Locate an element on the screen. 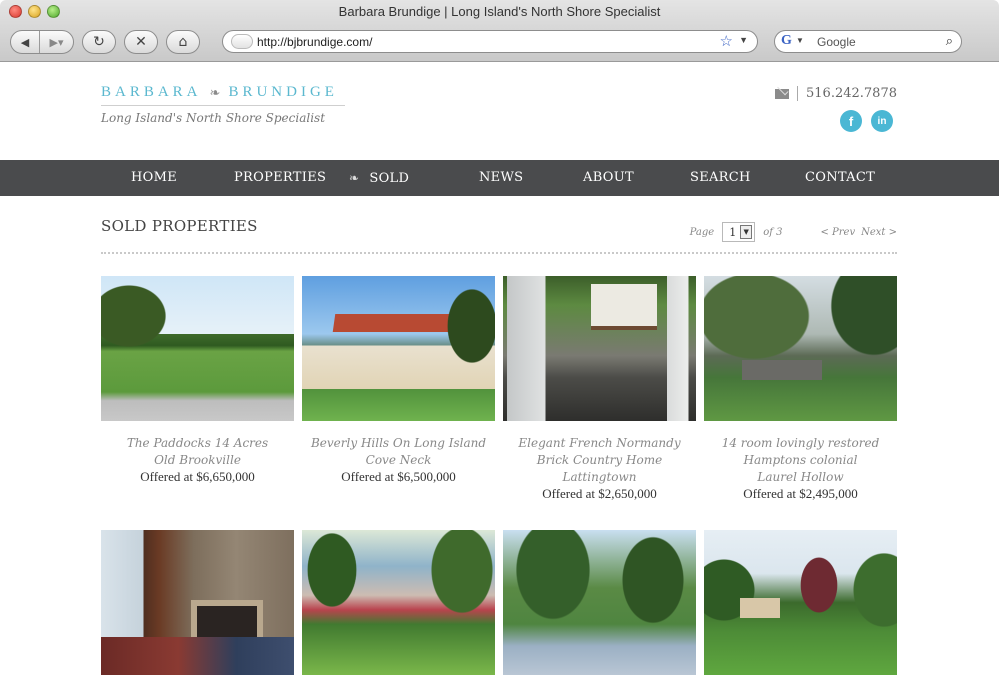  nav-item-about: ABOUT is located at coordinates (608, 178).